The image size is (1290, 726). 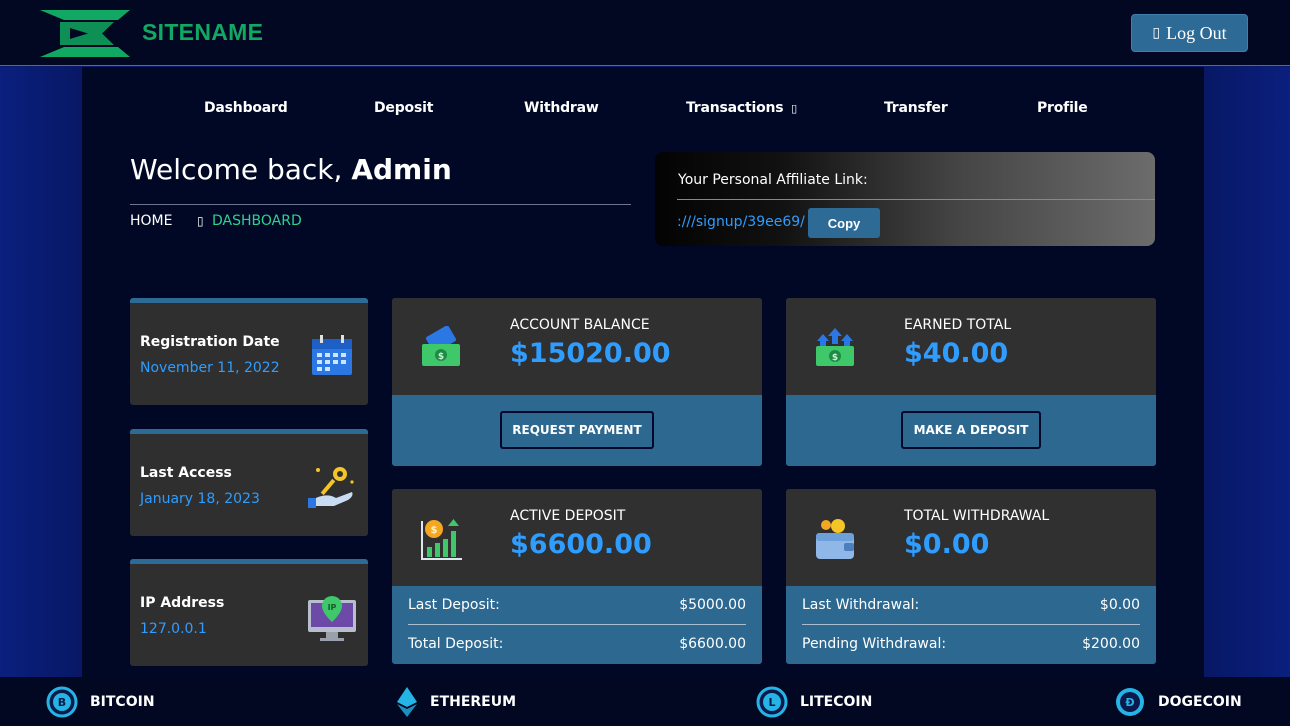 What do you see at coordinates (773, 180) in the screenshot?
I see `affiliate-title: Your Personal Affiliate Link:` at bounding box center [773, 180].